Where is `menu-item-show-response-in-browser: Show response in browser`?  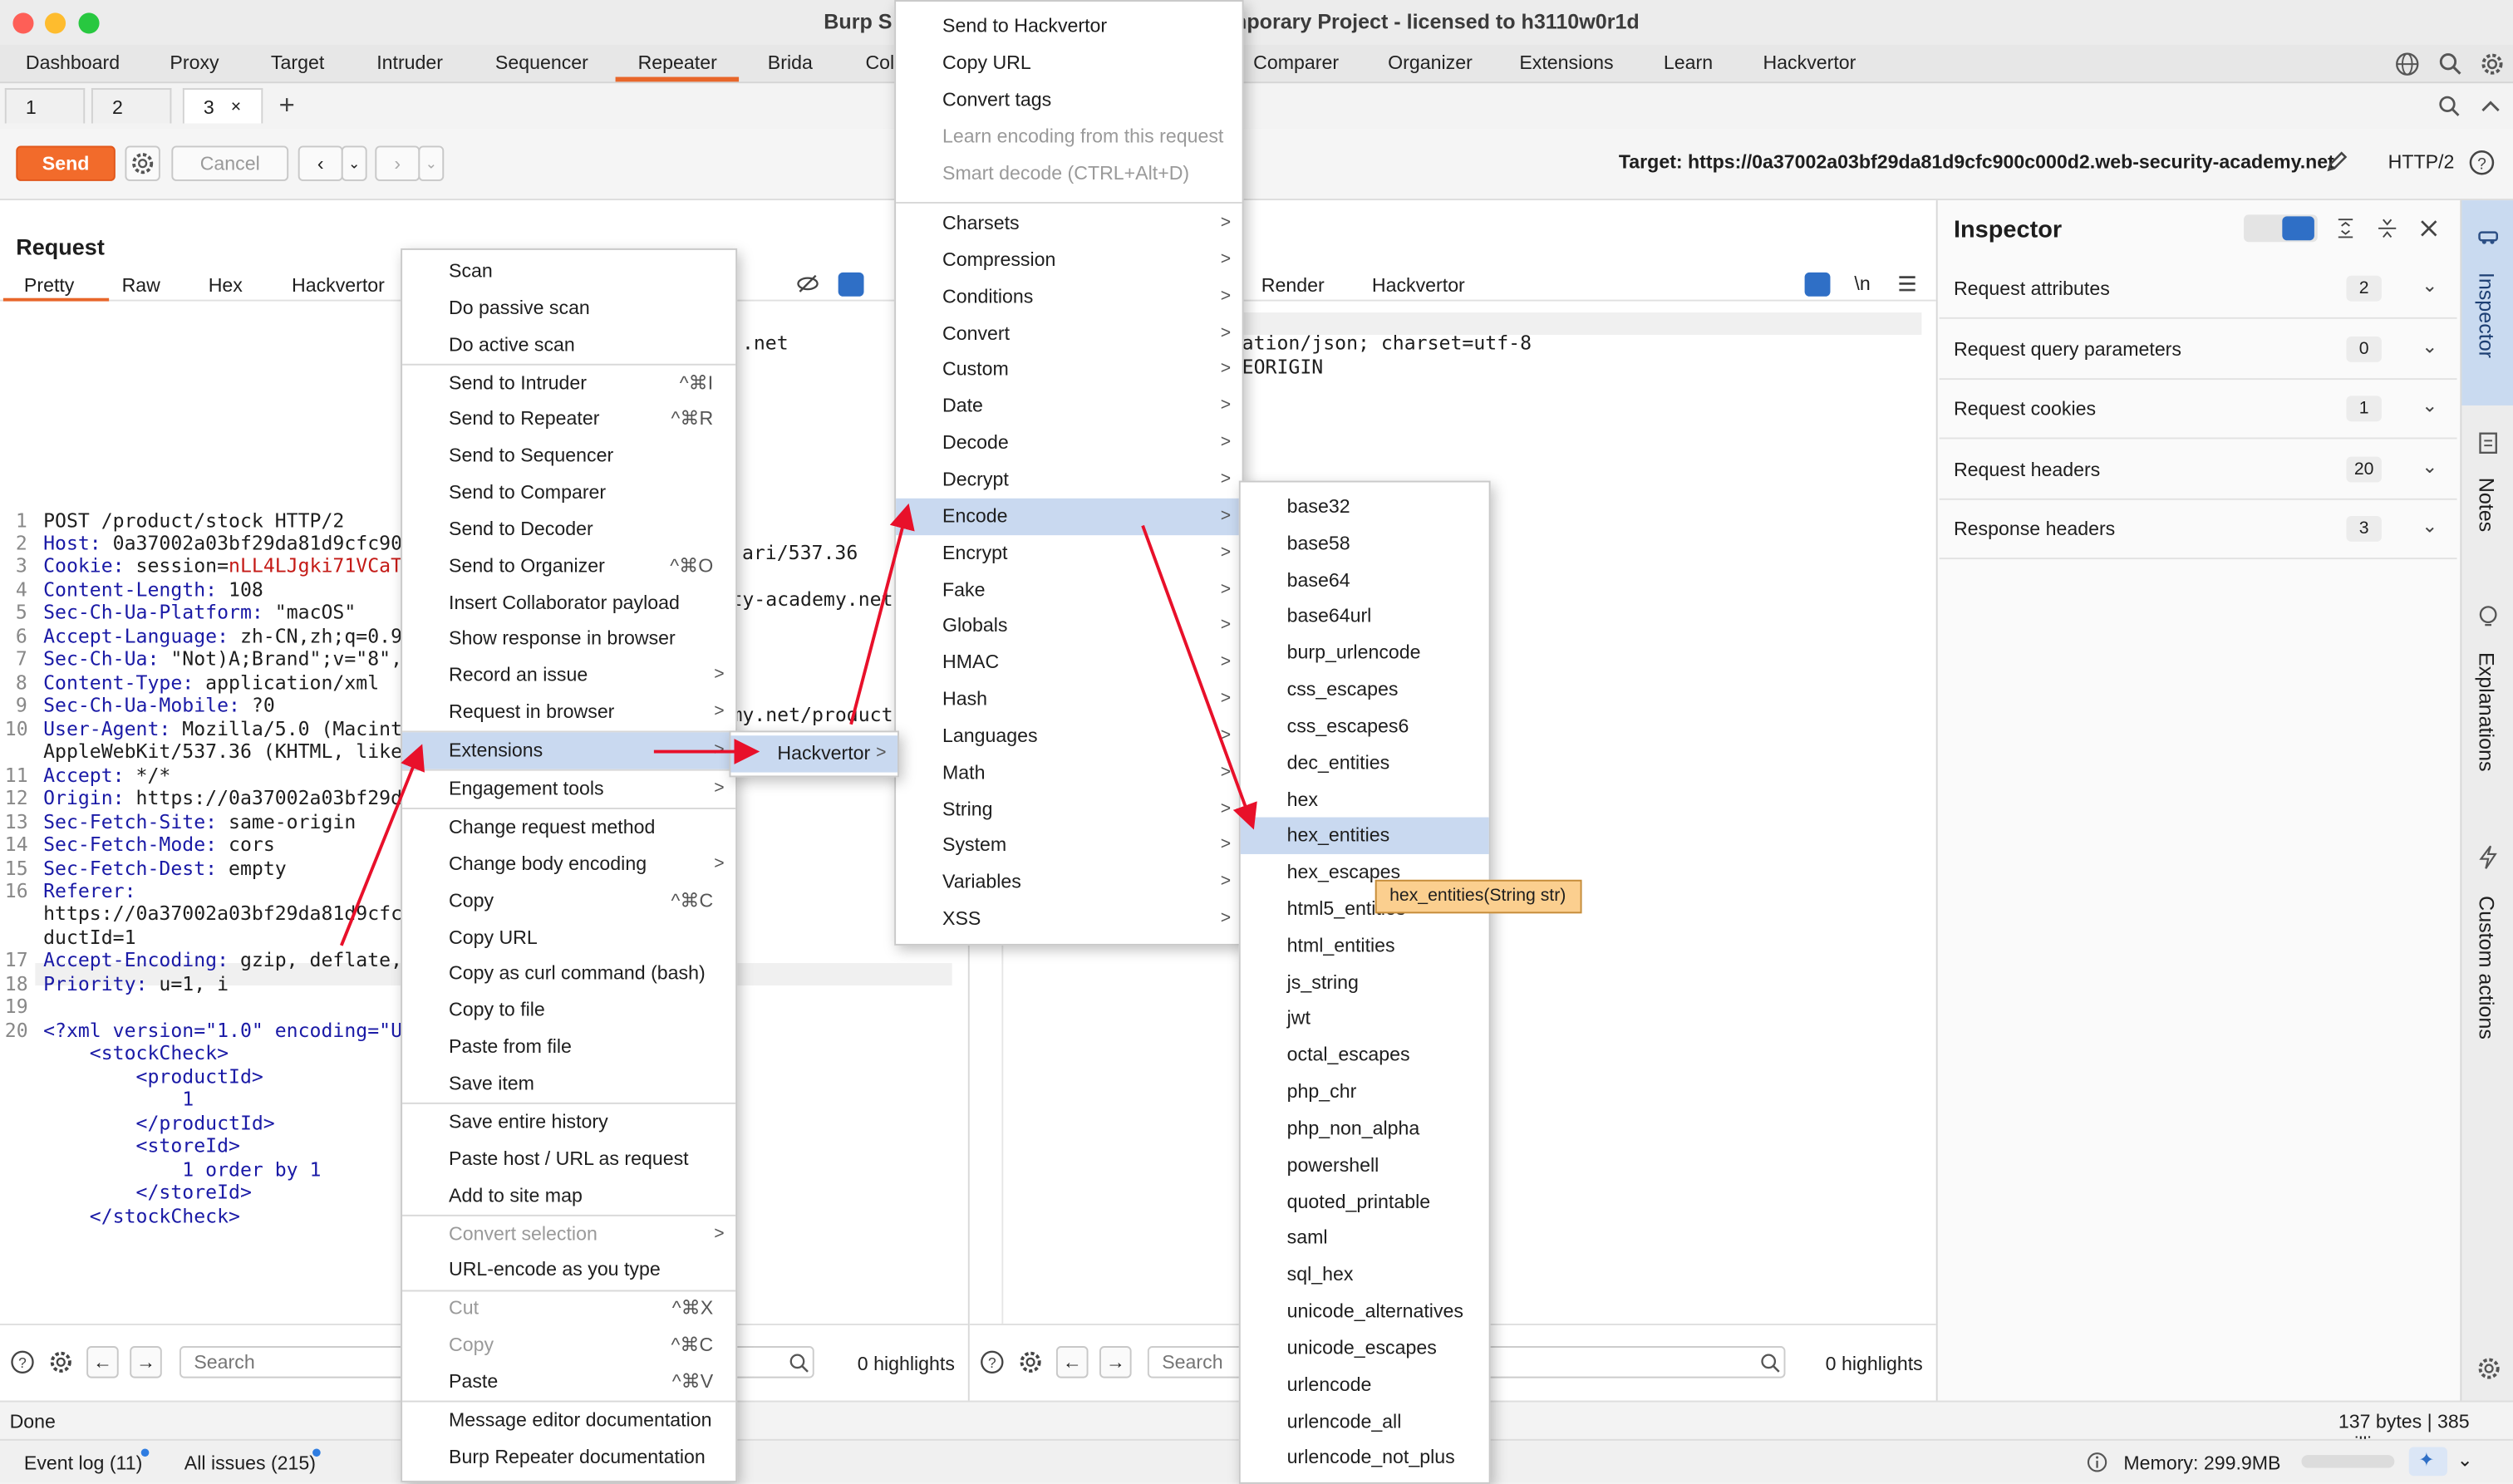 menu-item-show-response-in-browser: Show response in browser is located at coordinates (568, 639).